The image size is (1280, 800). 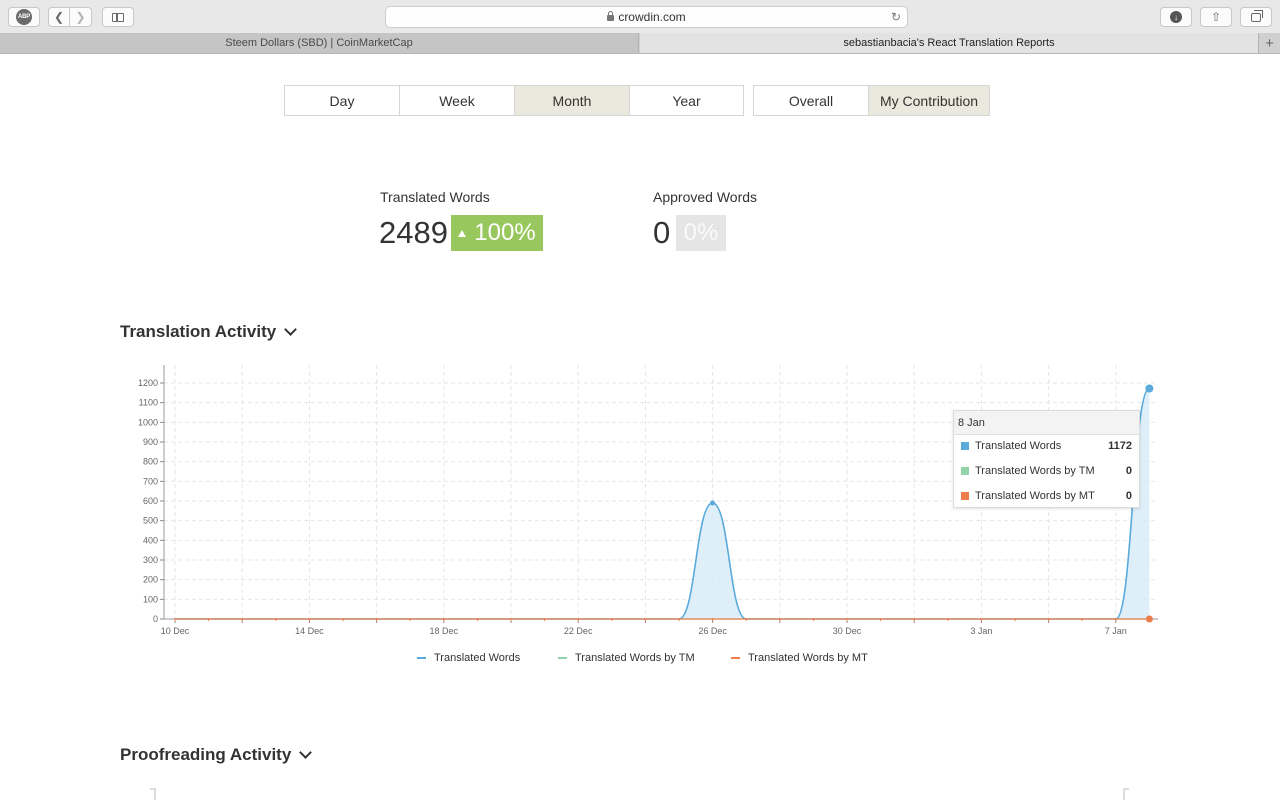 What do you see at coordinates (148, 403) in the screenshot?
I see `y-tick-label: 1100` at bounding box center [148, 403].